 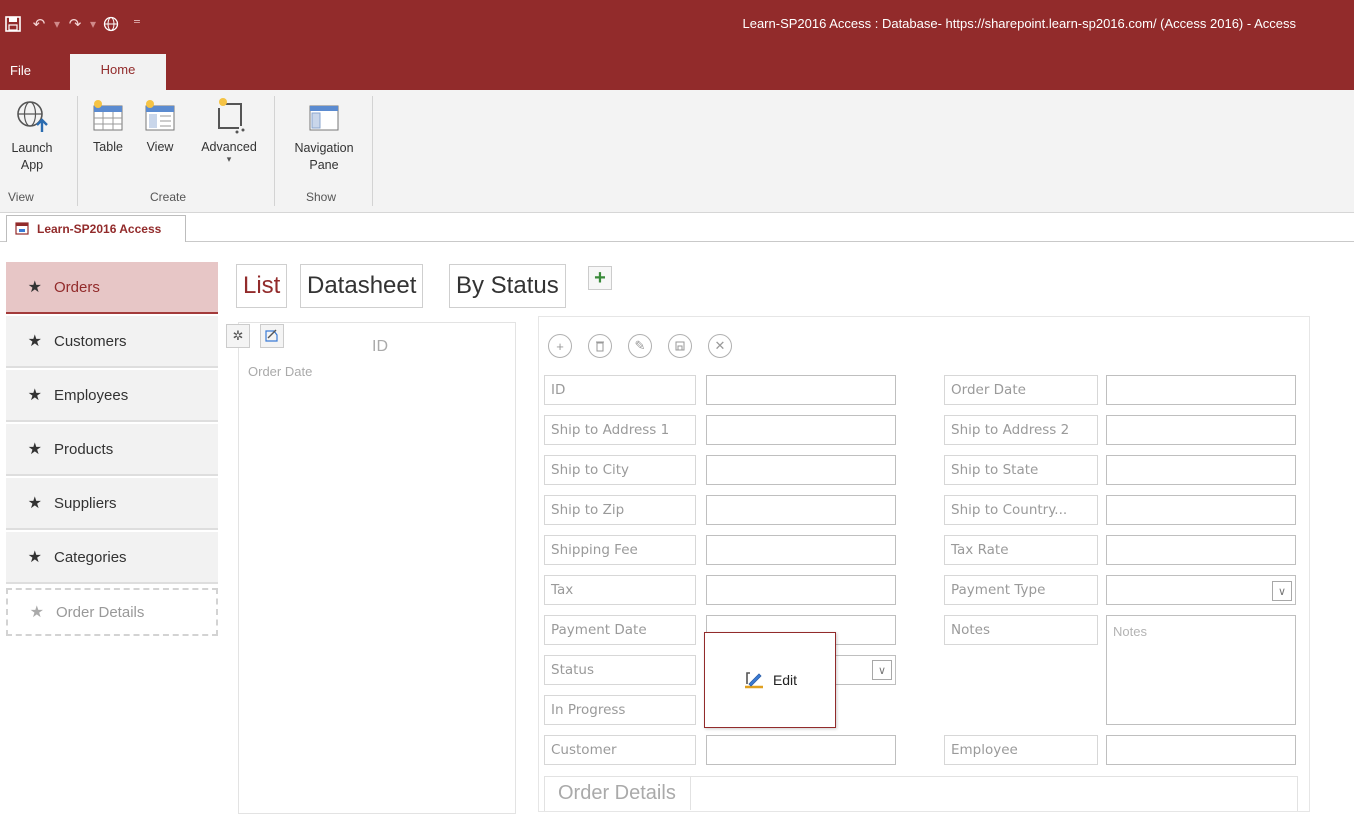 What do you see at coordinates (1021, 590) in the screenshot?
I see `label-payment-type: Payment Type` at bounding box center [1021, 590].